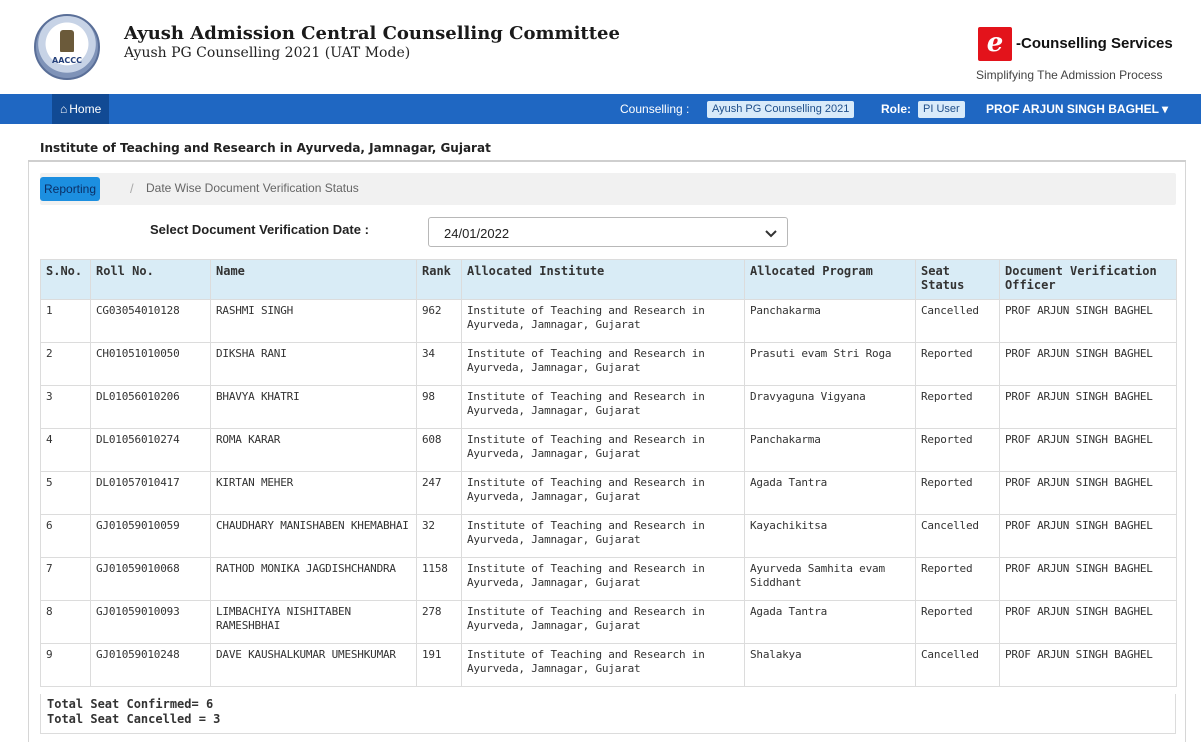  I want to click on role-badge: PI User, so click(941, 109).